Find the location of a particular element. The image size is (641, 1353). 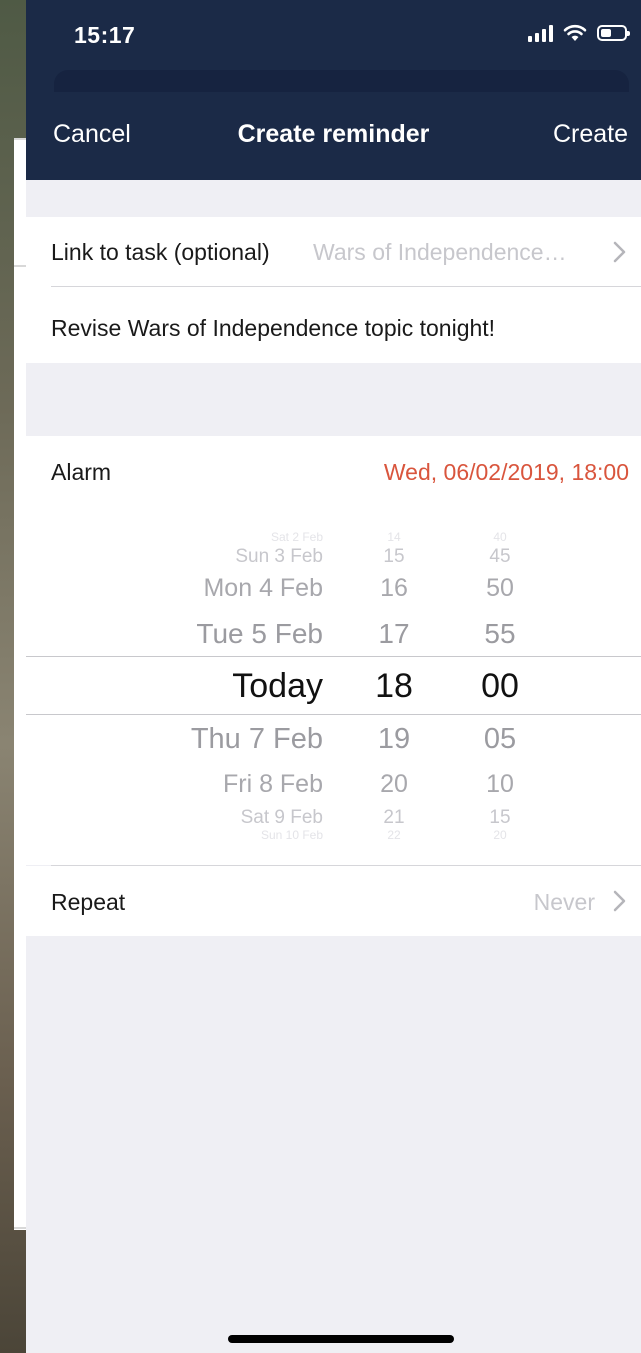

picker-minute-option: 50 is located at coordinates (500, 588).